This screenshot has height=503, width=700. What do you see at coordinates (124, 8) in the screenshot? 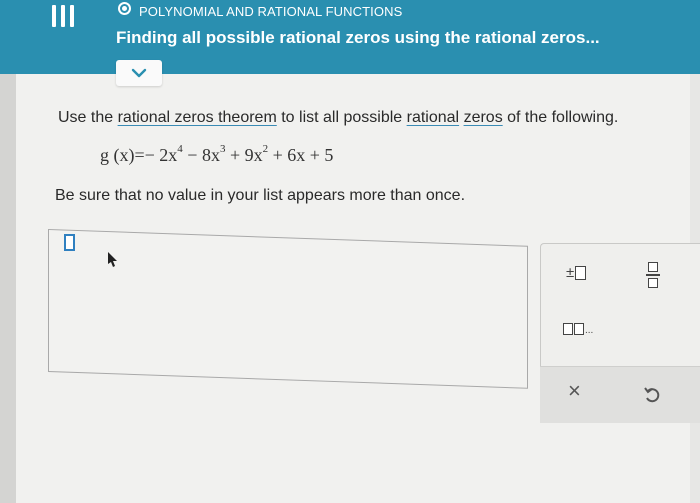
I see `topic-status-icon` at bounding box center [124, 8].